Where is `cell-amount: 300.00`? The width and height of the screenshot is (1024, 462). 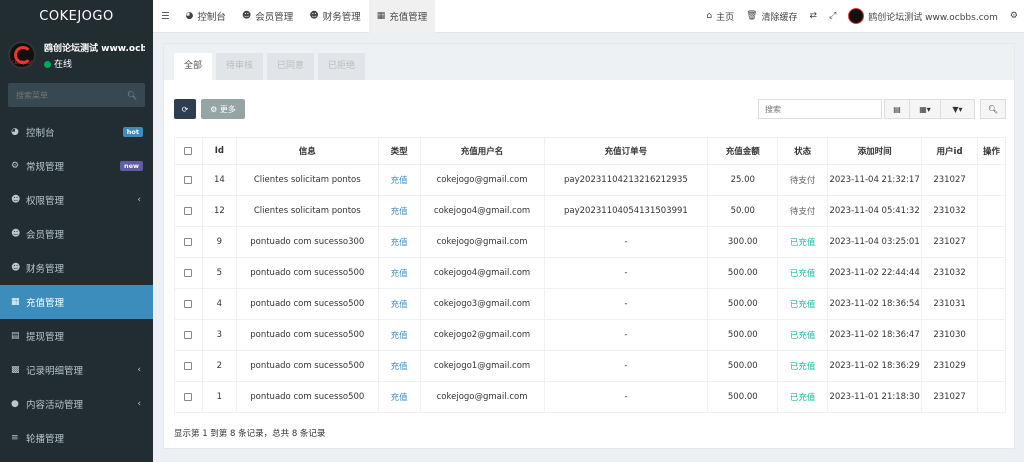 cell-amount: 300.00 is located at coordinates (743, 242).